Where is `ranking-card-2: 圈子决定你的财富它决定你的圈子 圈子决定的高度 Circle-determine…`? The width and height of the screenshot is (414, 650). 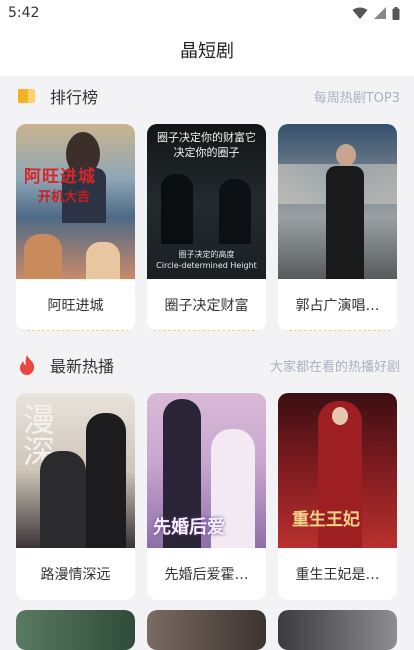 ranking-card-2: 圈子决定你的财富它决定你的圈子 圈子决定的高度 Circle-determine… is located at coordinates (206, 227).